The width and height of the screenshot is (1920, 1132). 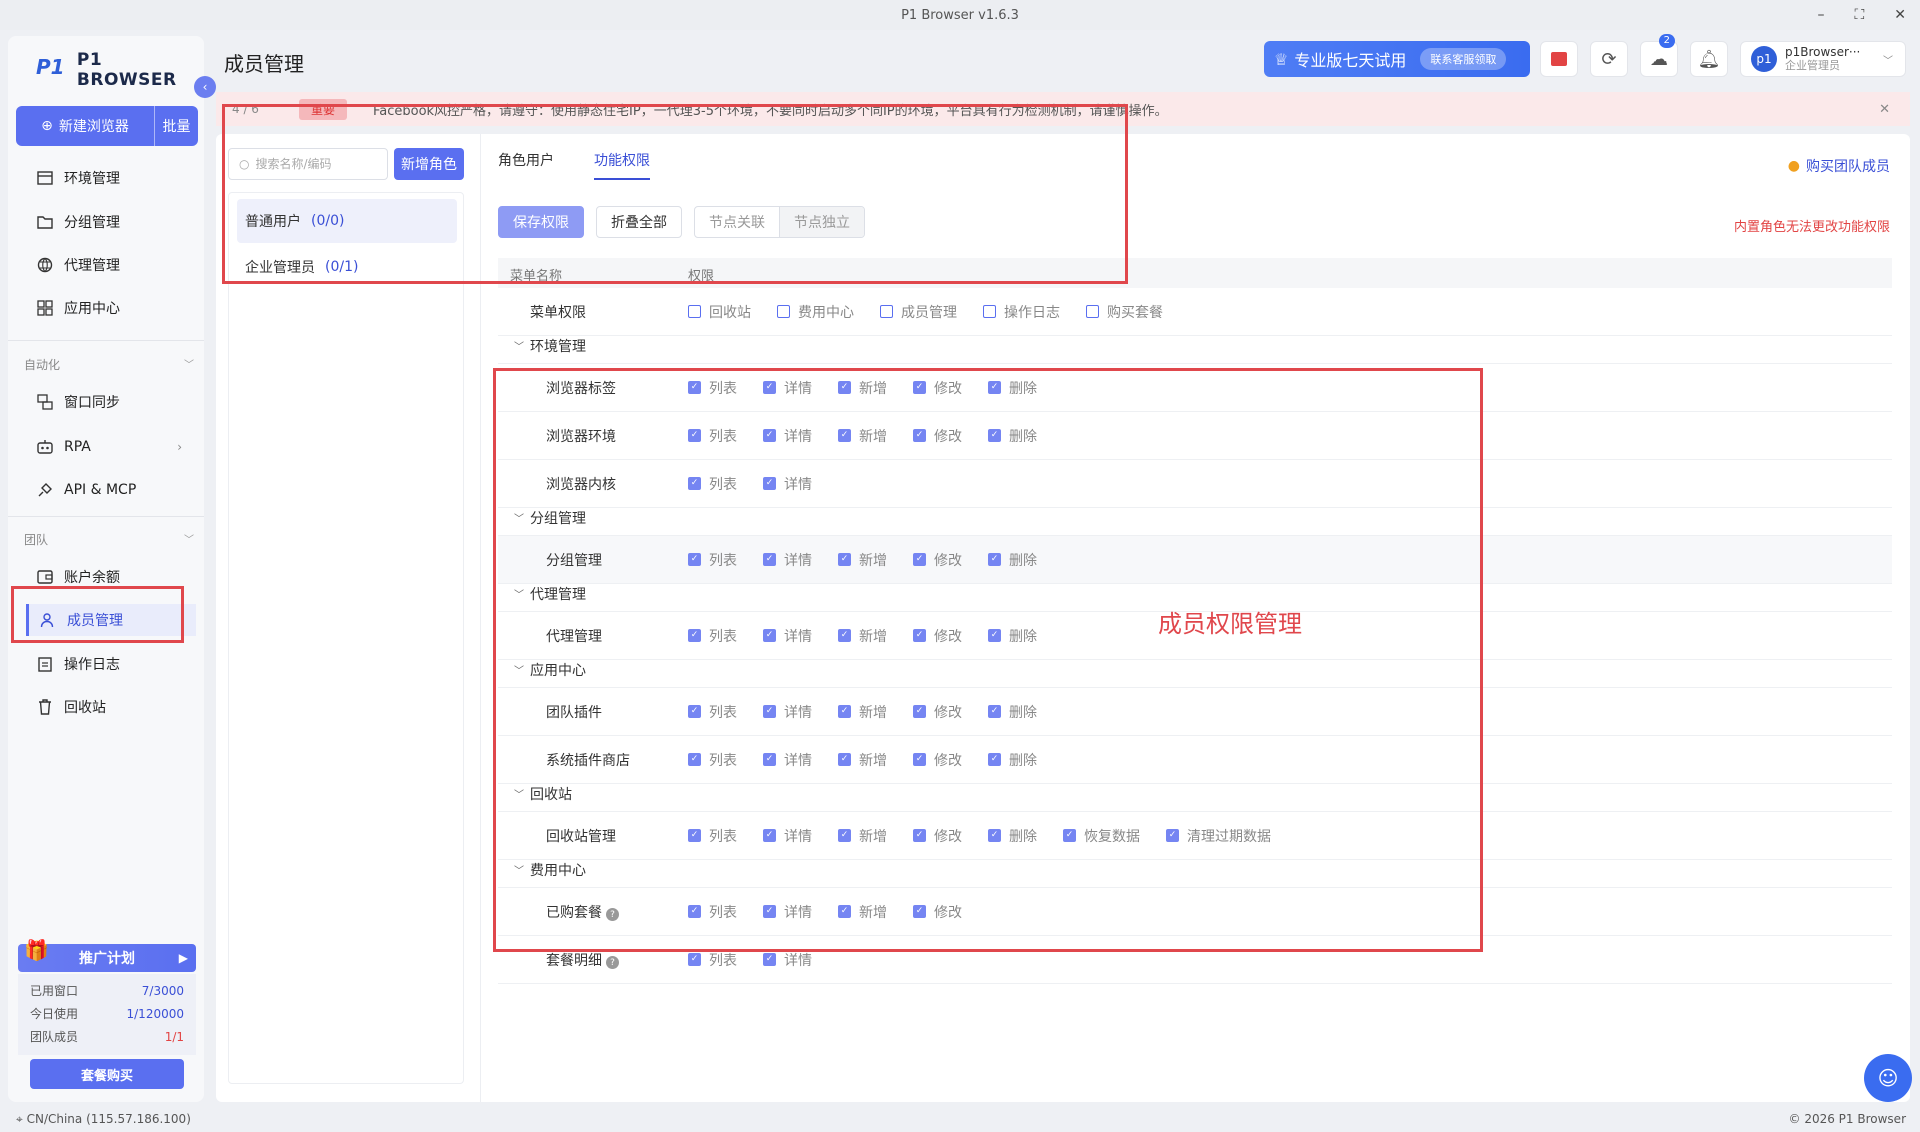 I want to click on sidebar-item-proxy: 代理管理, so click(x=111, y=265).